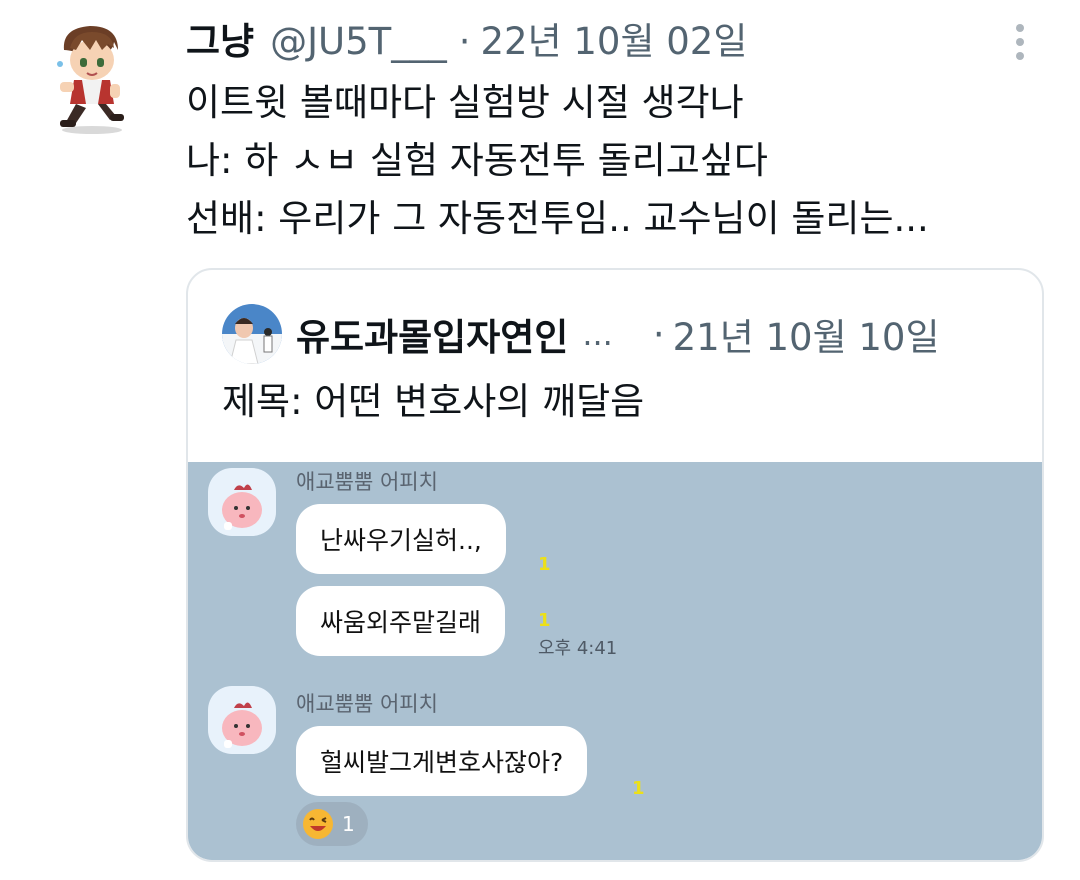 Image resolution: width=1080 pixels, height=880 pixels. Describe the element at coordinates (433, 401) in the screenshot. I see `quoted-tweet-text: 제목: 어떤 변호사의 깨달음` at that location.